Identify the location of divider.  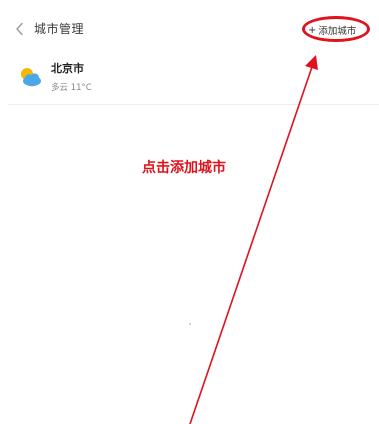
(193, 104).